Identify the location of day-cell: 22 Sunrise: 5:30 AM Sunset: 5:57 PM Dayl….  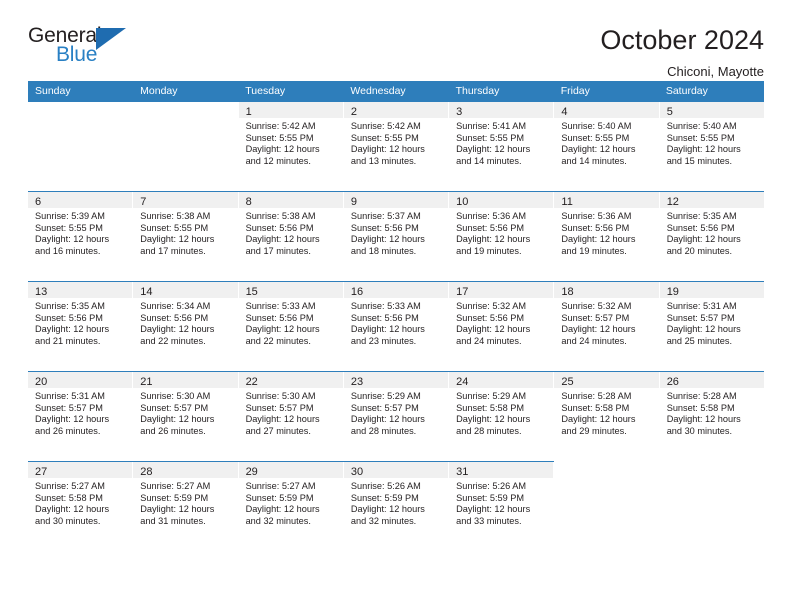
(291, 416).